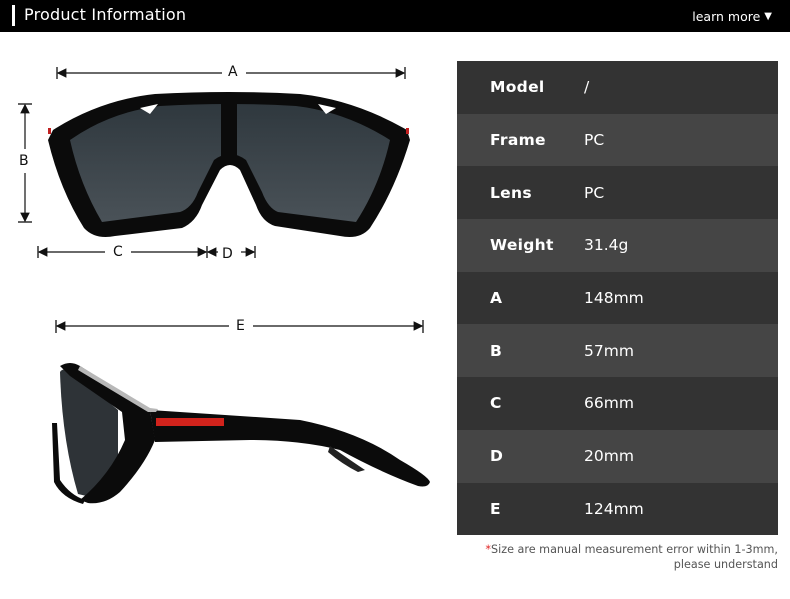 The image size is (790, 599). I want to click on spec-row-a: A 148mm, so click(617, 298).